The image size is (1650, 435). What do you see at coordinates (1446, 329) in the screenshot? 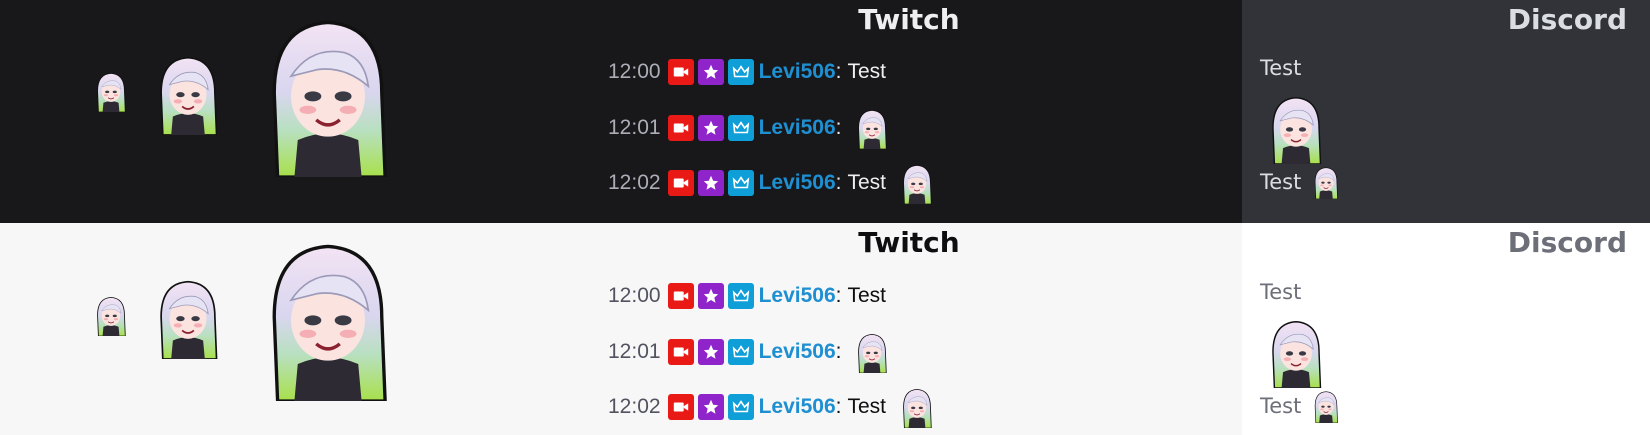
I see `discord-light-panel: Discord Test Test` at bounding box center [1446, 329].